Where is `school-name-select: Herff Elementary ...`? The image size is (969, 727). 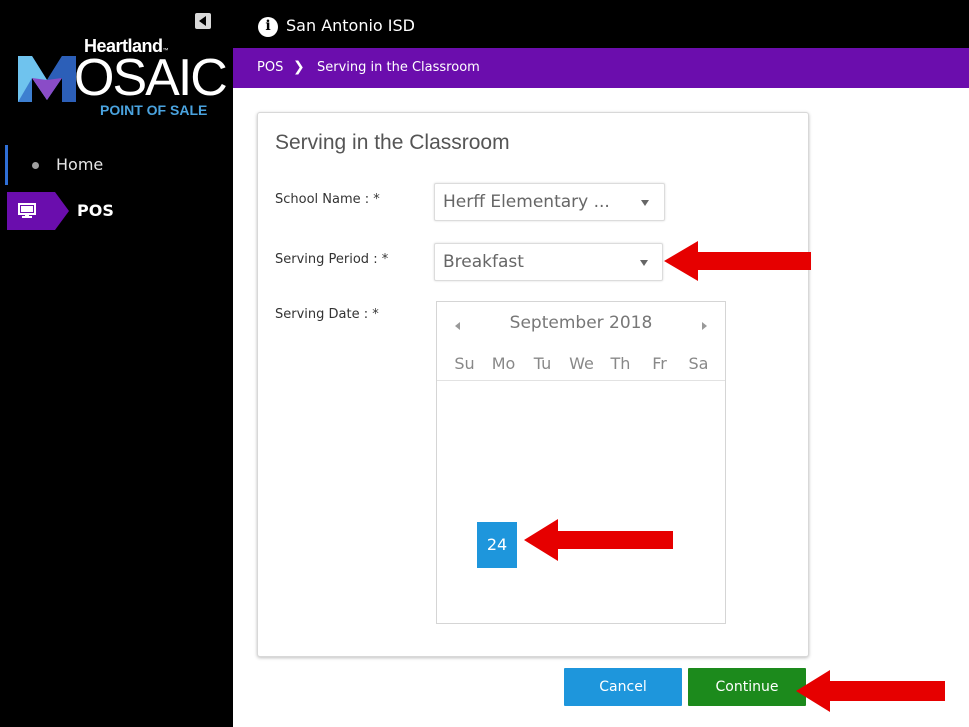 school-name-select: Herff Elementary ... is located at coordinates (549, 202).